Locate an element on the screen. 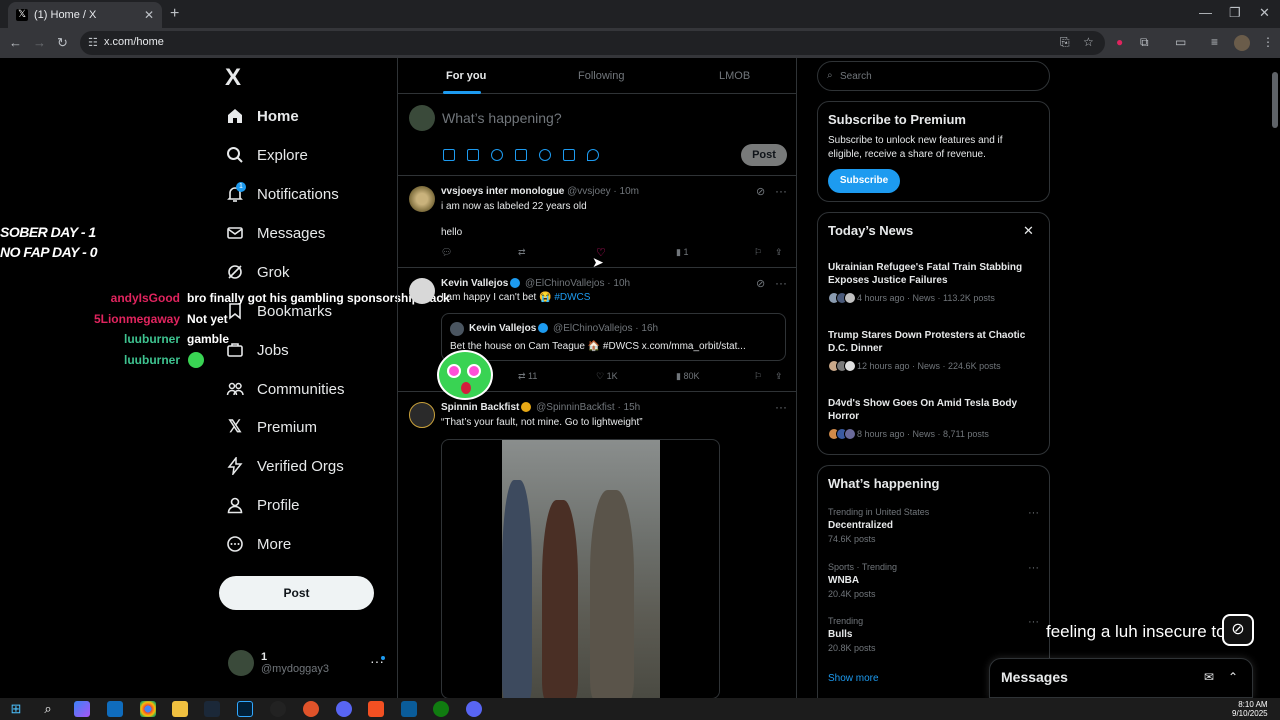 This screenshot has height=720, width=1280. outlook-icon is located at coordinates (115, 709).